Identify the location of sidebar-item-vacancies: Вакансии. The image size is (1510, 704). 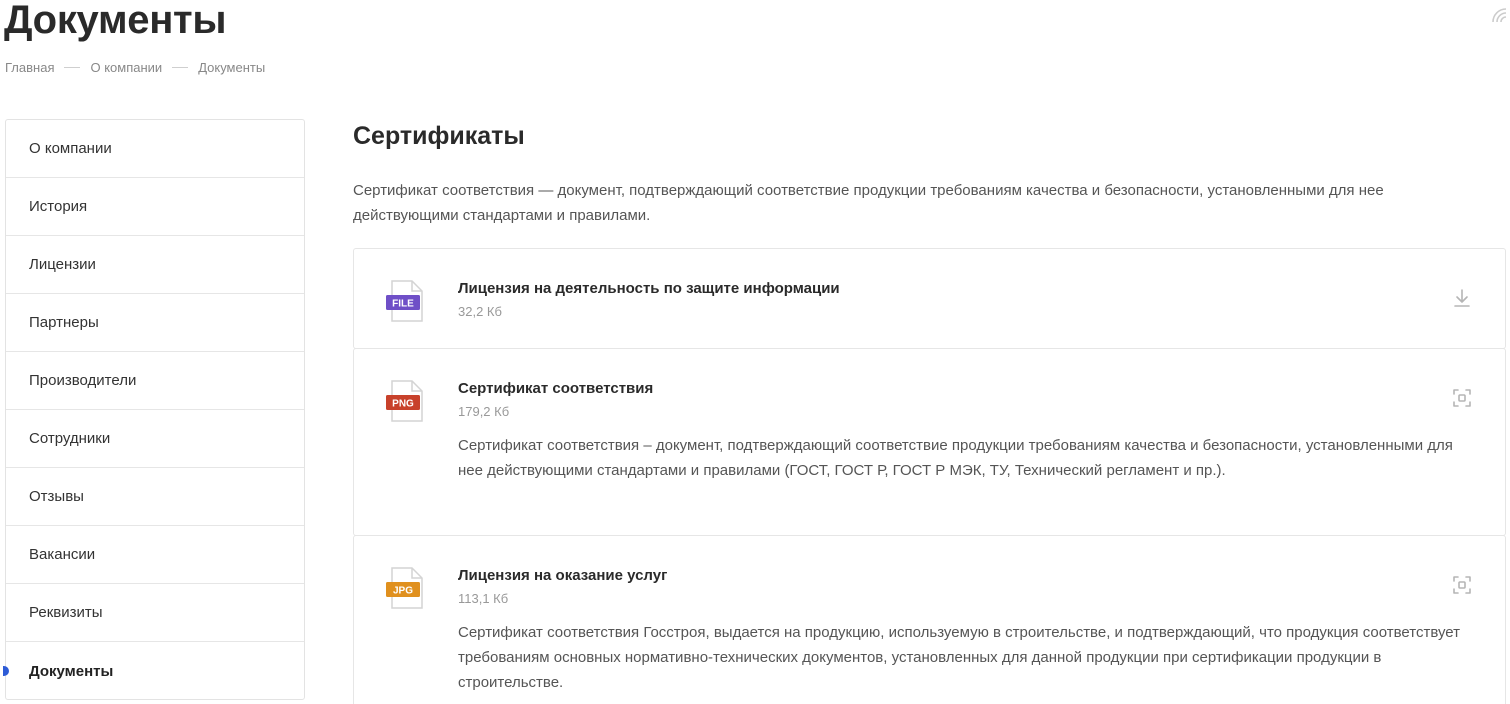
(155, 555).